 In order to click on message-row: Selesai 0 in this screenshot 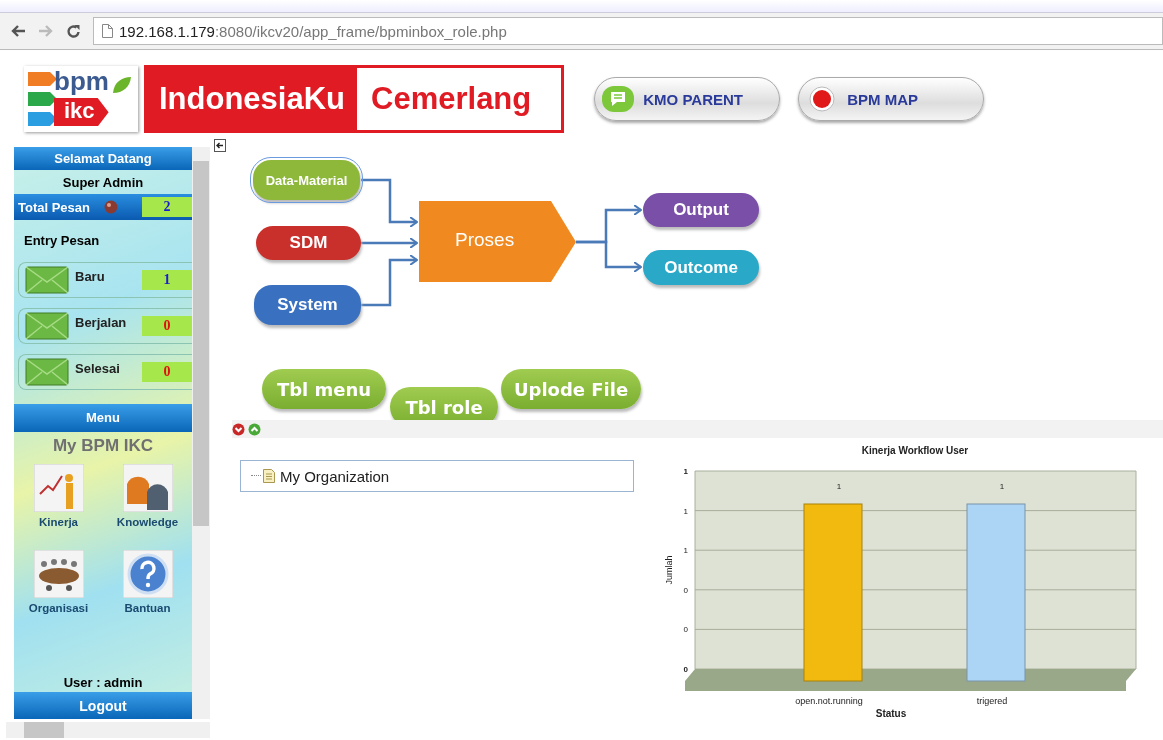, I will do `click(105, 372)`.